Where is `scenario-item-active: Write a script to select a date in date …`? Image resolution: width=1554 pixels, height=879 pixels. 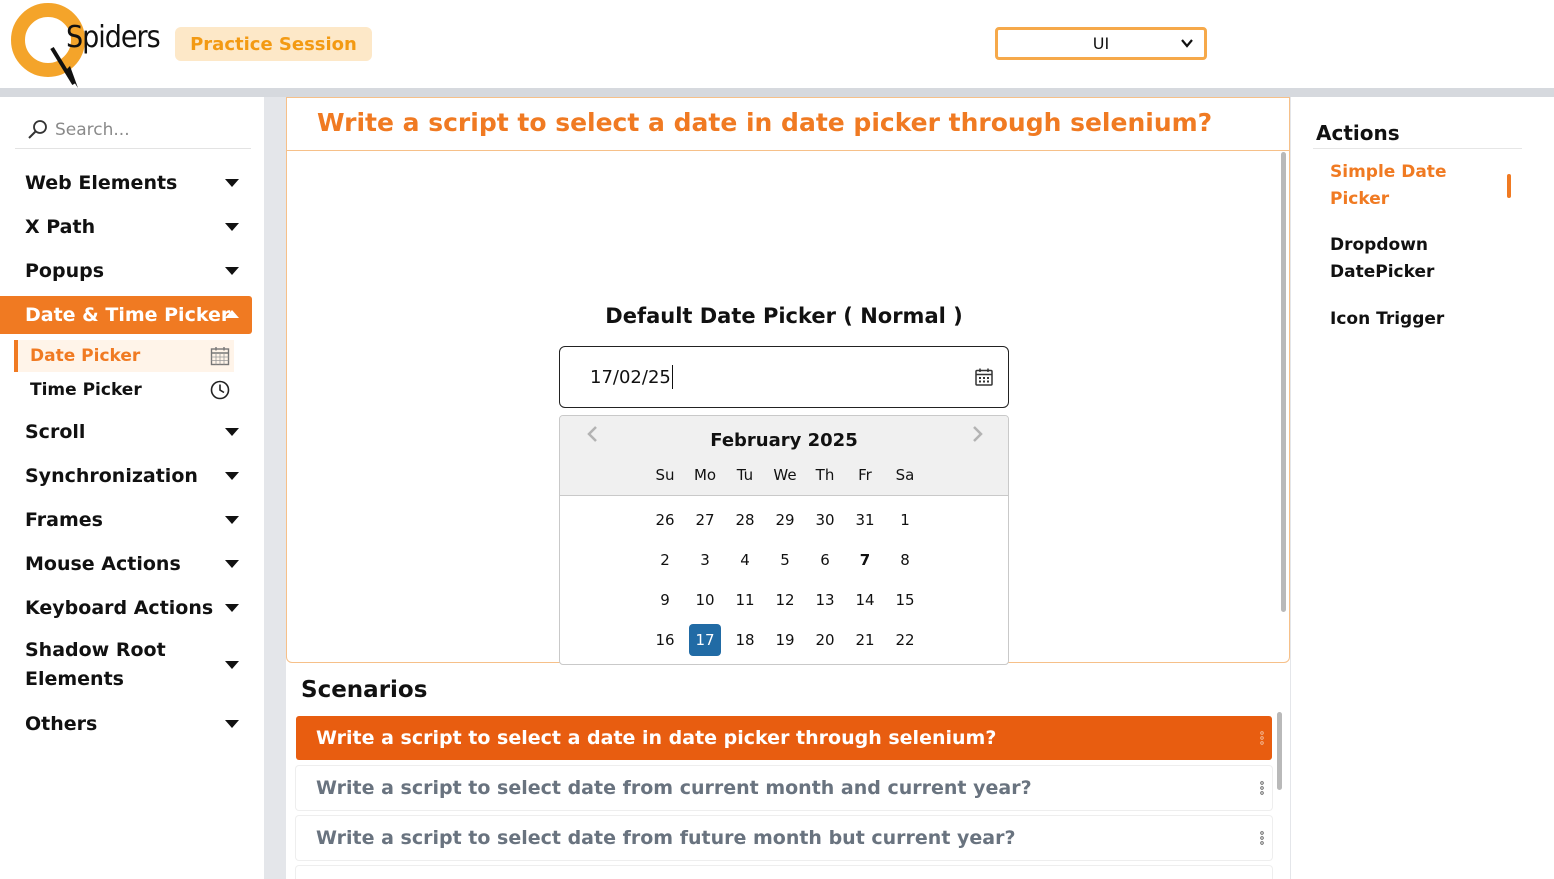
scenario-item-active: Write a script to select a date in date … is located at coordinates (784, 738).